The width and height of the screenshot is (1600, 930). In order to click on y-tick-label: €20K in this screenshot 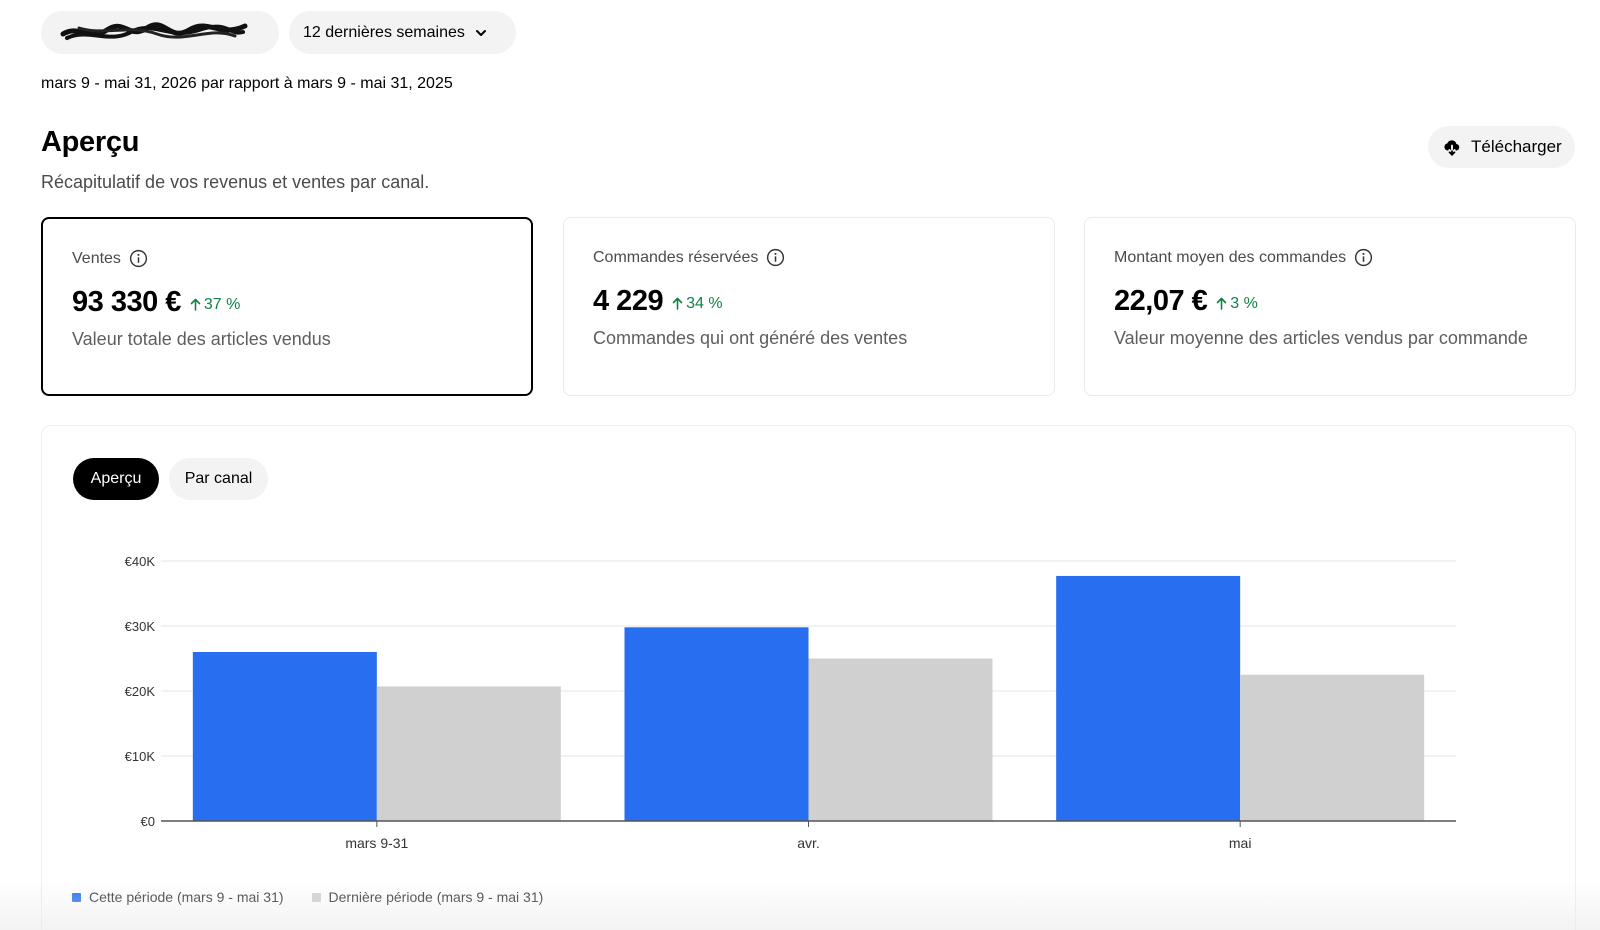, I will do `click(140, 691)`.